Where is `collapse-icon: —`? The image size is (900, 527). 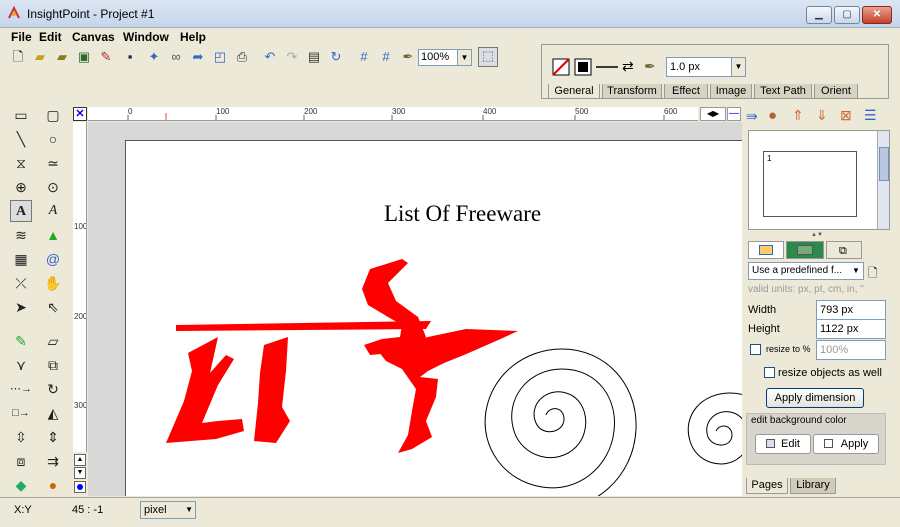 collapse-icon: — is located at coordinates (734, 114).